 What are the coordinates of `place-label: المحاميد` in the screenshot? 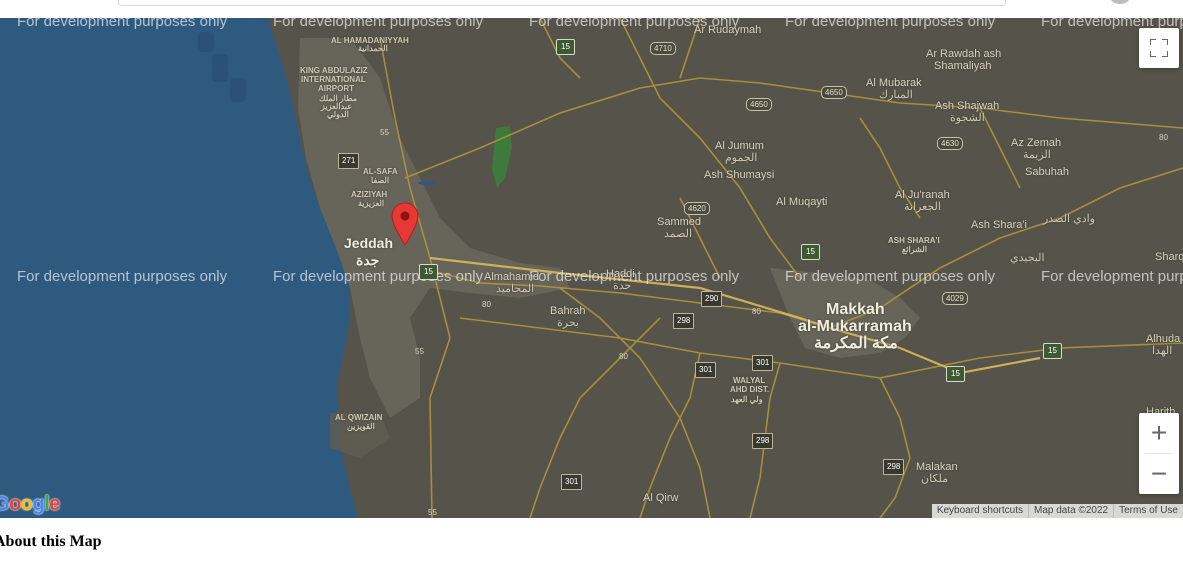 It's located at (515, 289).